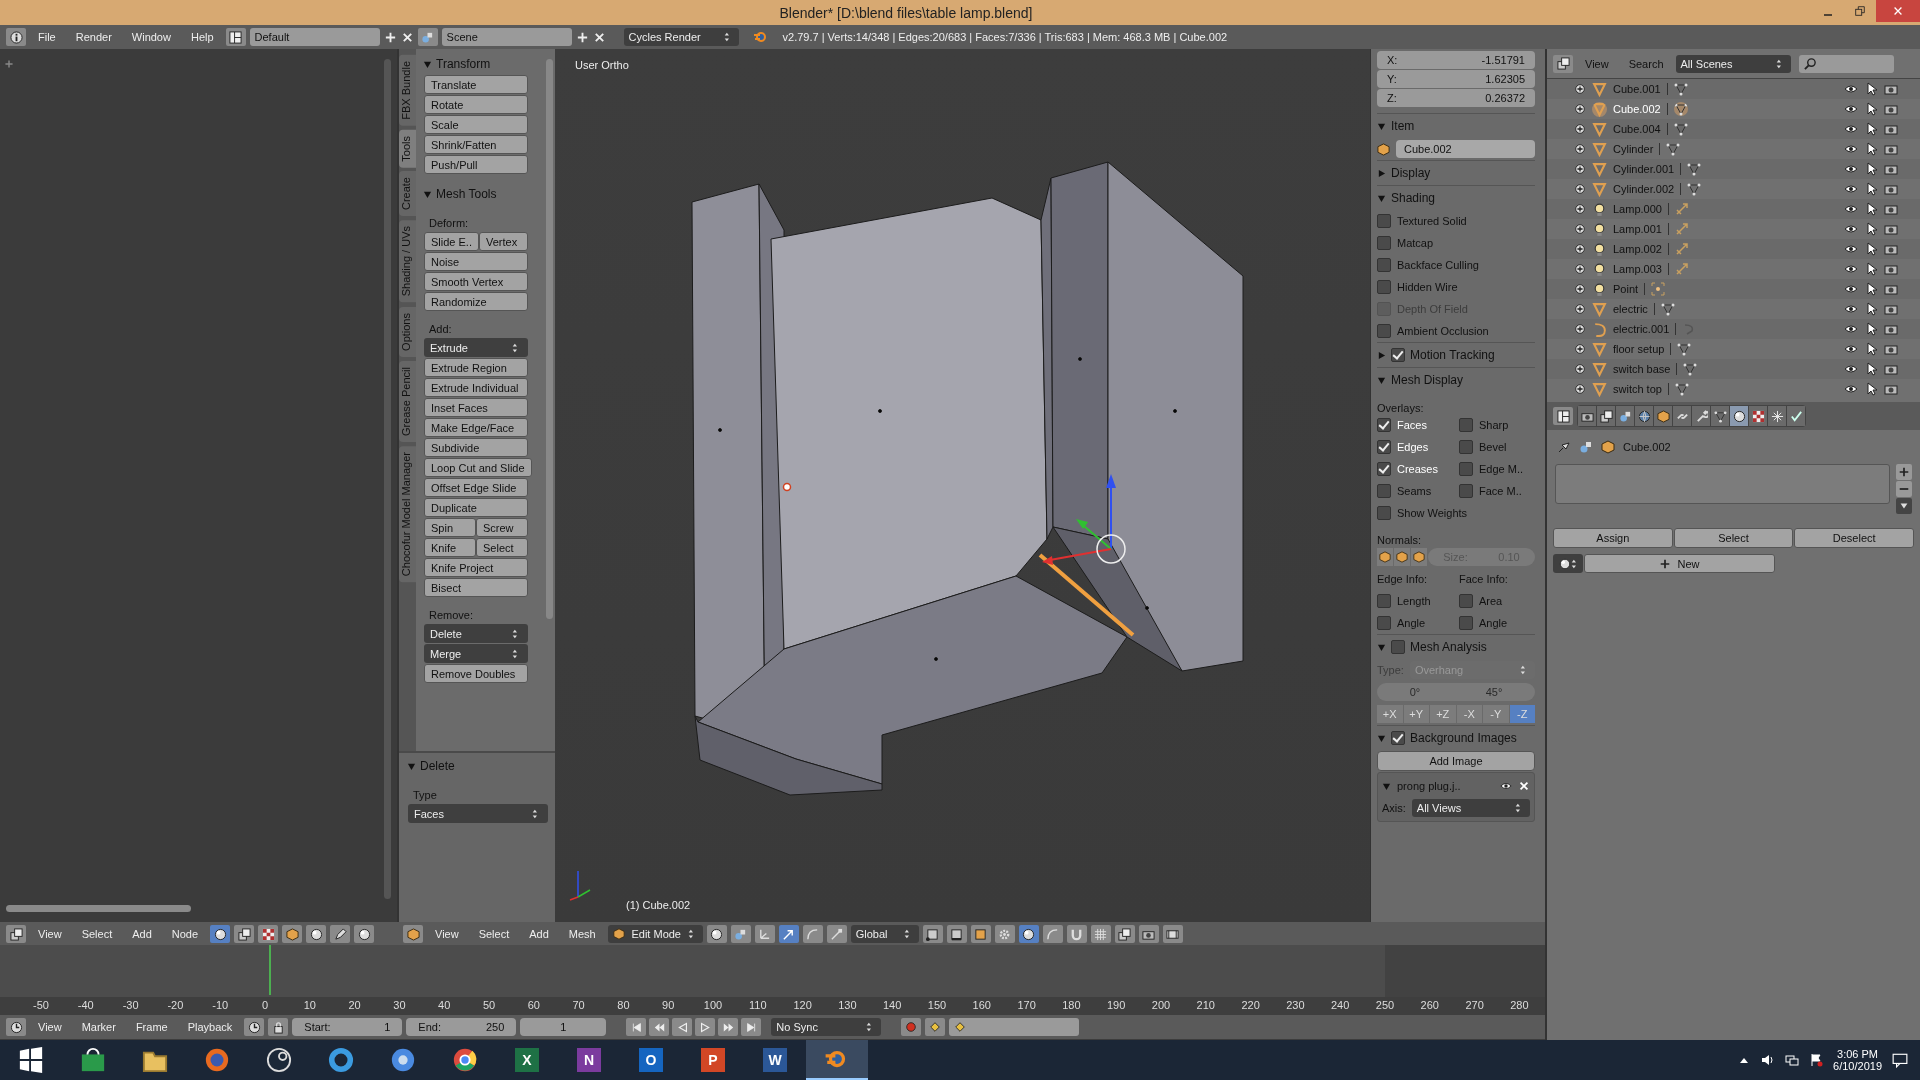  What do you see at coordinates (1854, 538) in the screenshot?
I see `slot-button: Deselect` at bounding box center [1854, 538].